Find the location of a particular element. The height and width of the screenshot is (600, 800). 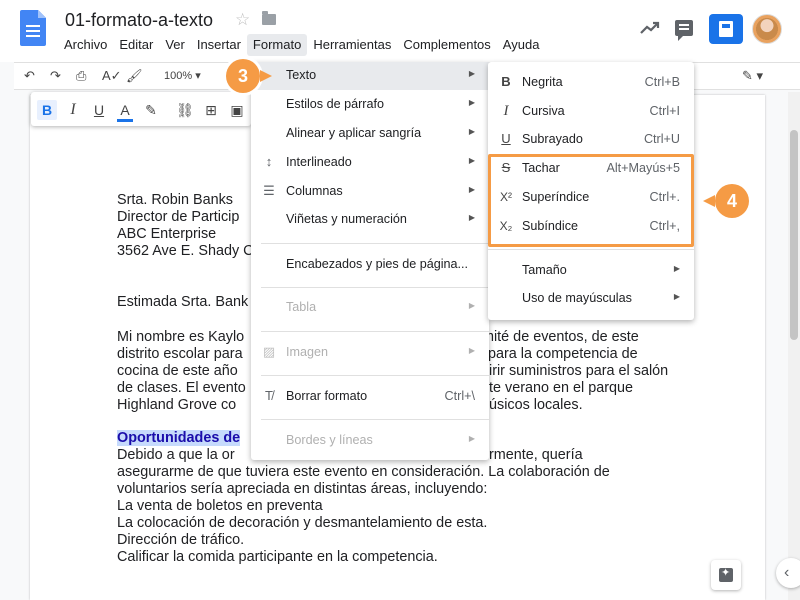

body-line: Highland Grove co is located at coordinates (177, 405).